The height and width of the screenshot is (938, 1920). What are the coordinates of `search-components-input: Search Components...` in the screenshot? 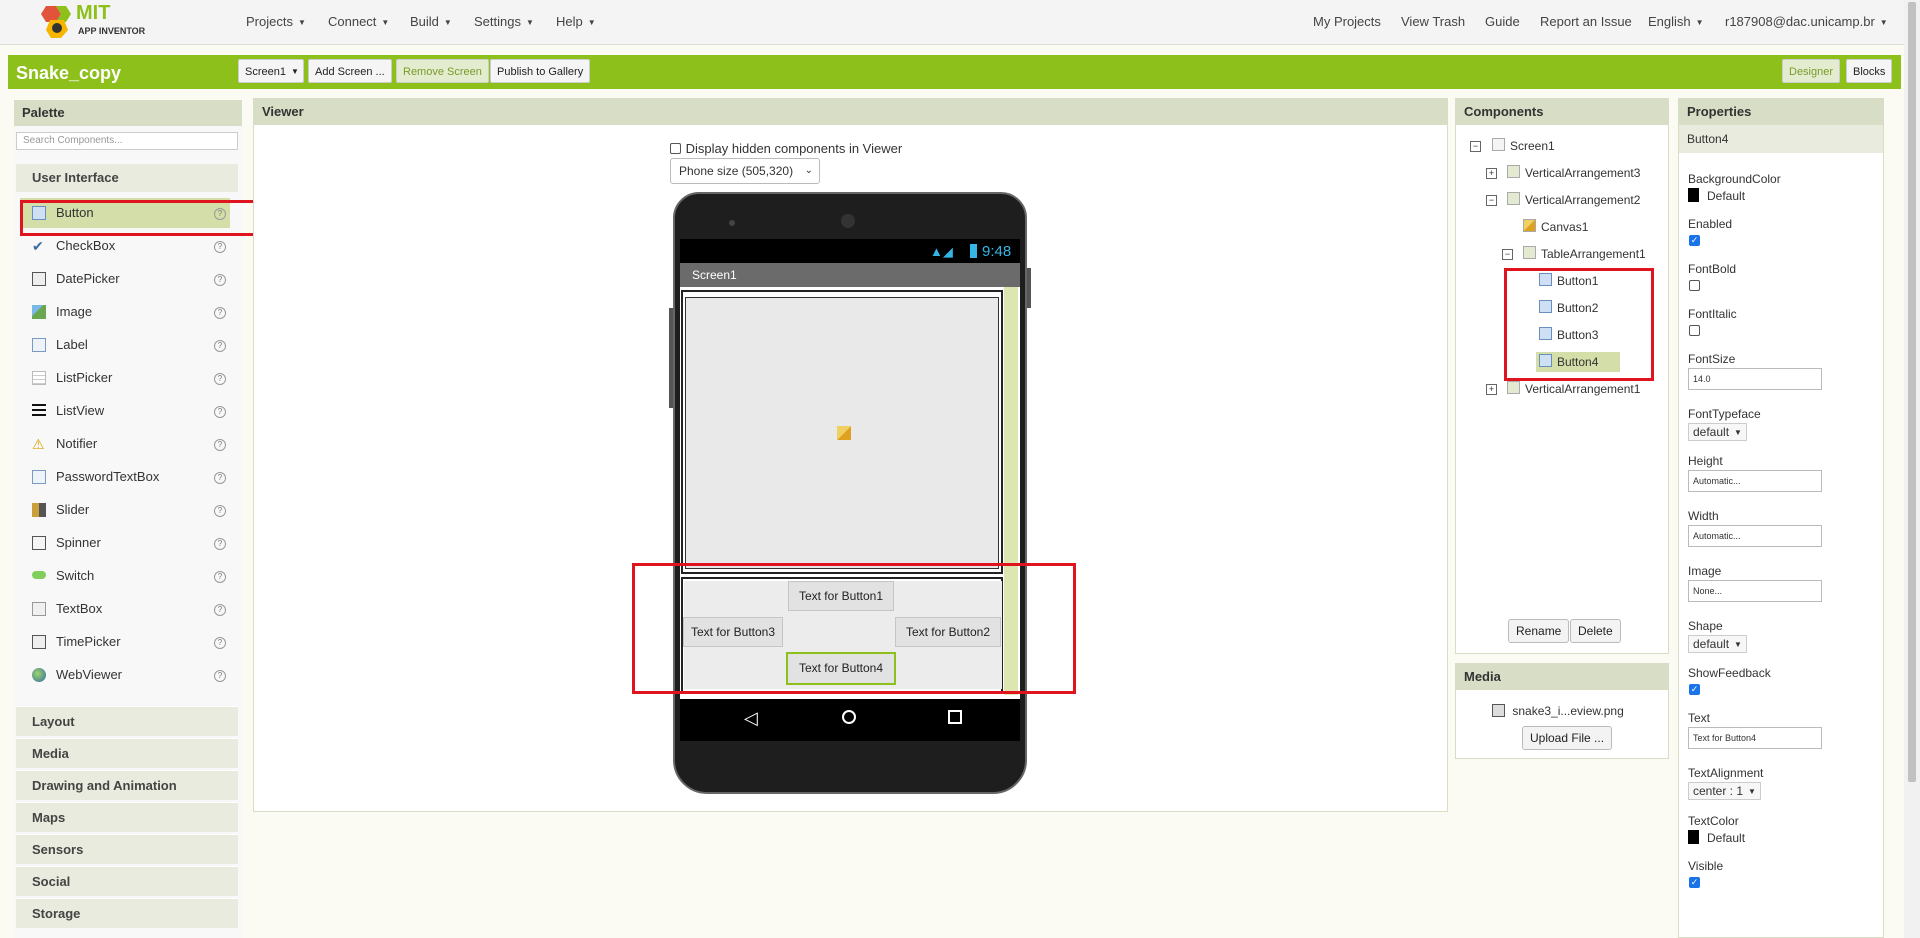 It's located at (127, 141).